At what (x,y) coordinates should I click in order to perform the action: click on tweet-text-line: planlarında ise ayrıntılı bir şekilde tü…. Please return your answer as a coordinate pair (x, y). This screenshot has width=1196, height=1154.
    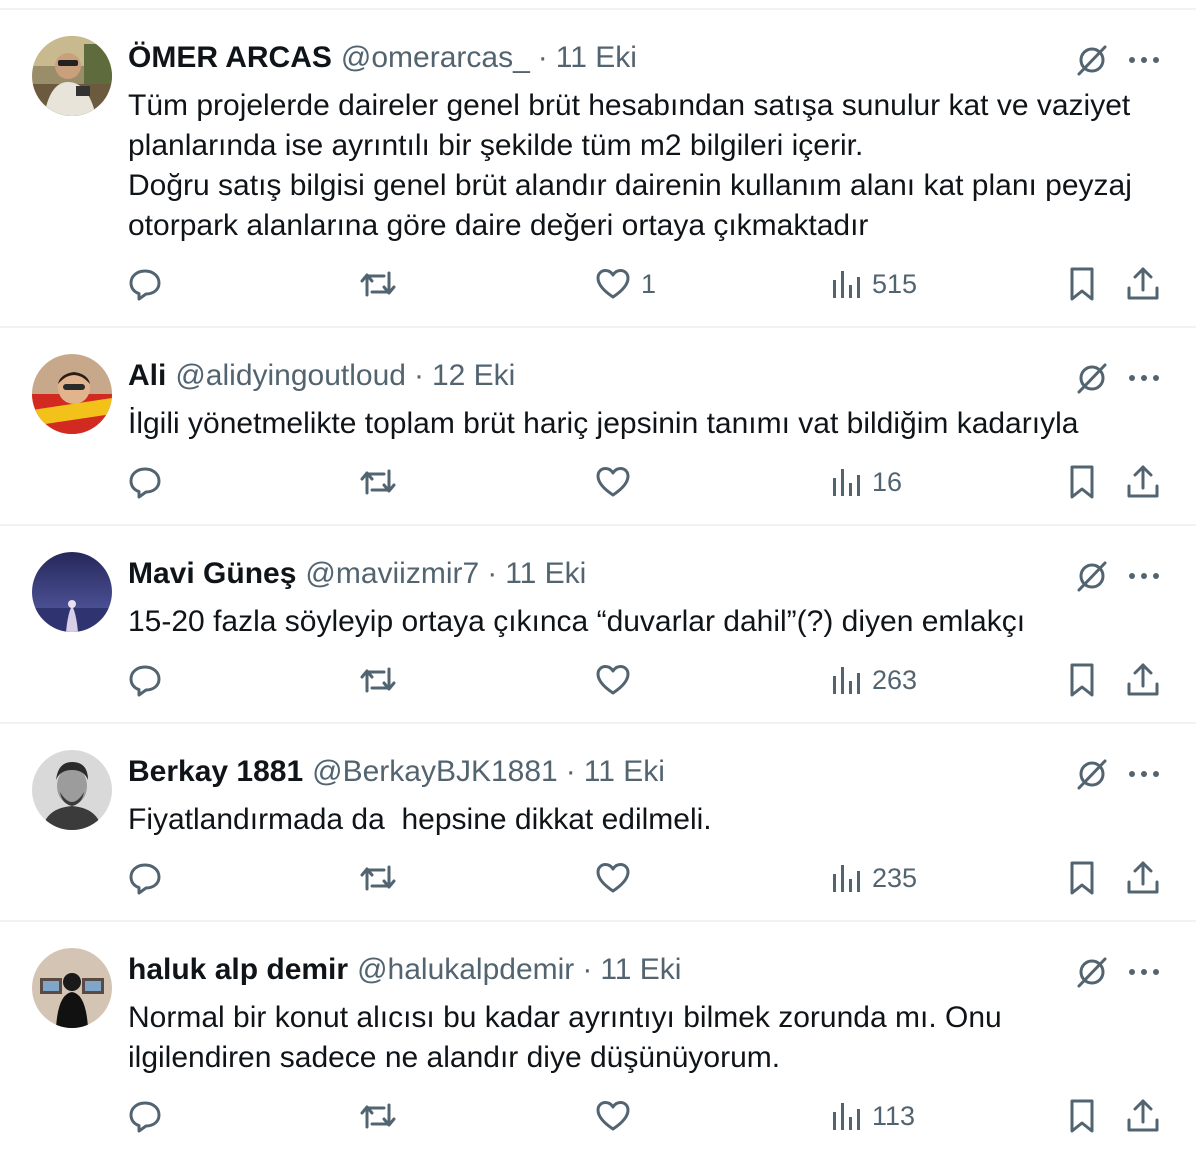
    Looking at the image, I should click on (496, 145).